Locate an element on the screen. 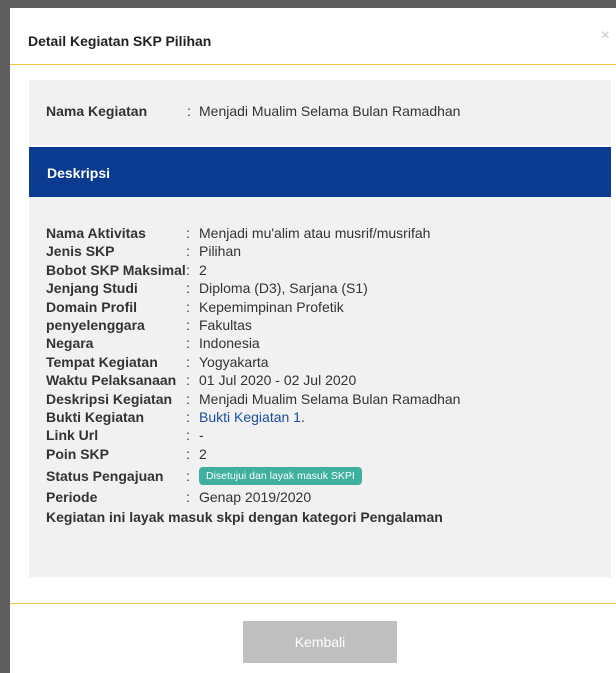 This screenshot has width=616, height=673. detail-row-negara: Negara : Indonesia is located at coordinates (253, 343).